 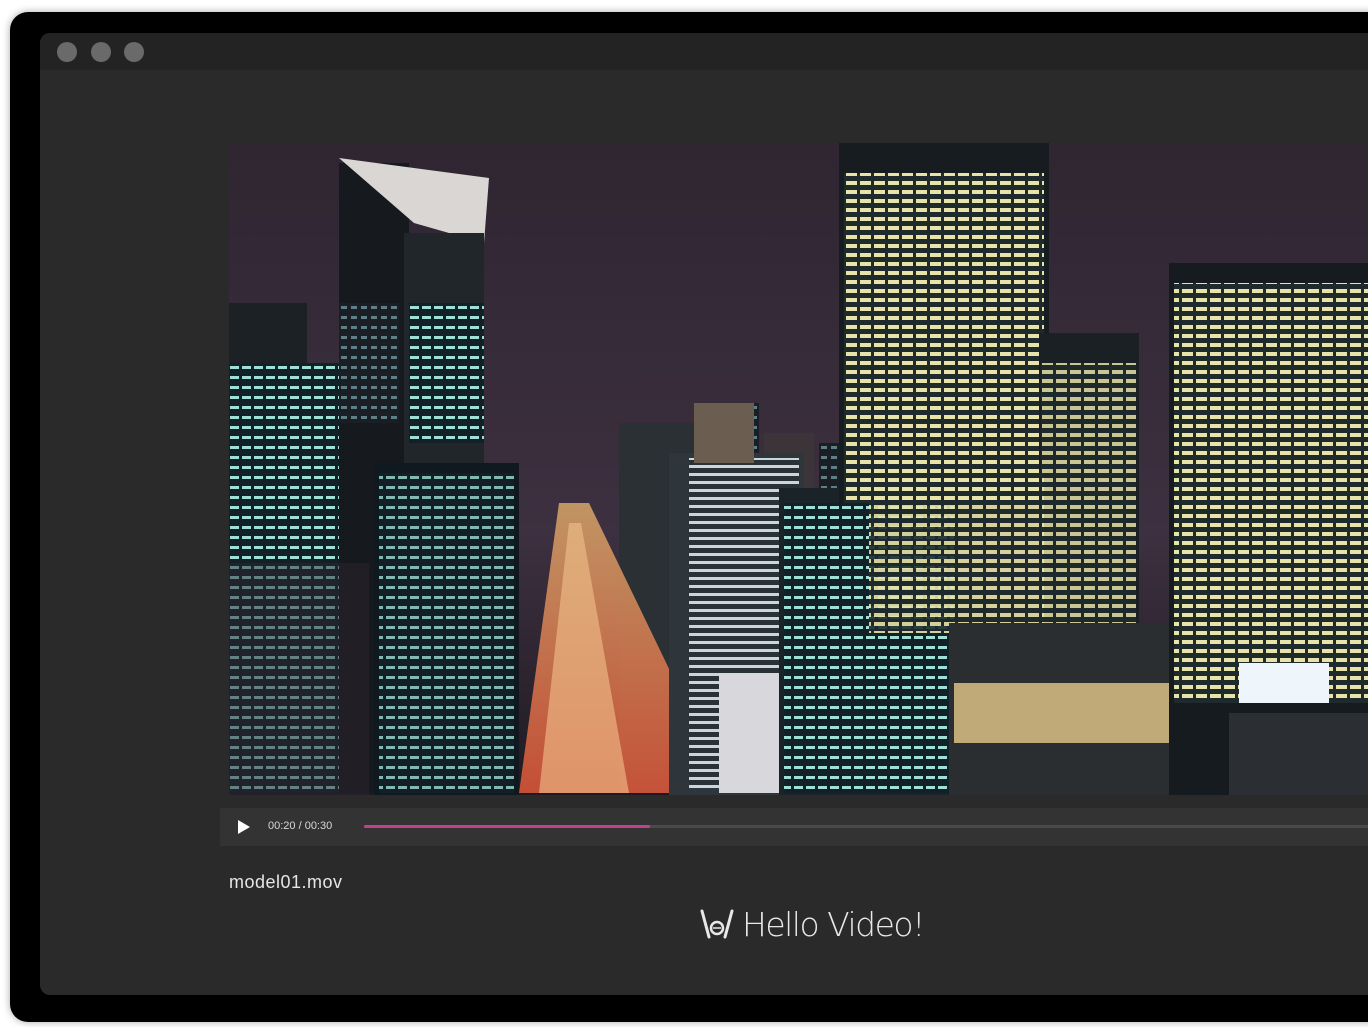 I want to click on play-button, so click(x=244, y=827).